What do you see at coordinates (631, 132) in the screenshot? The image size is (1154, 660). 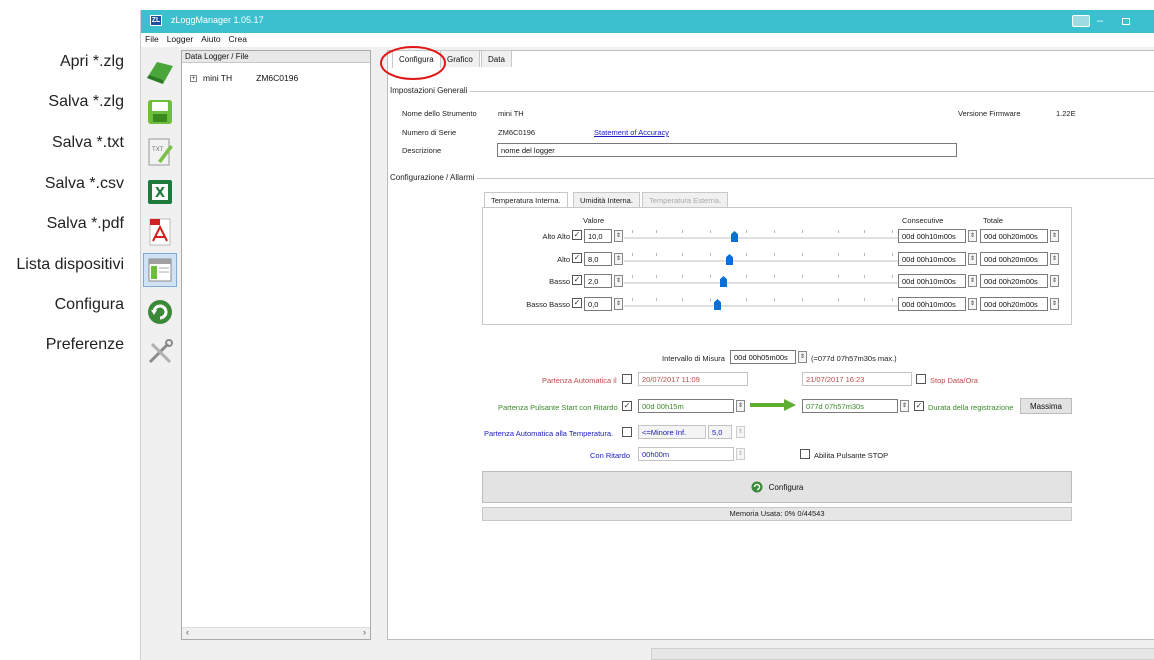 I see `accuracy-link: Statement of Accuracy` at bounding box center [631, 132].